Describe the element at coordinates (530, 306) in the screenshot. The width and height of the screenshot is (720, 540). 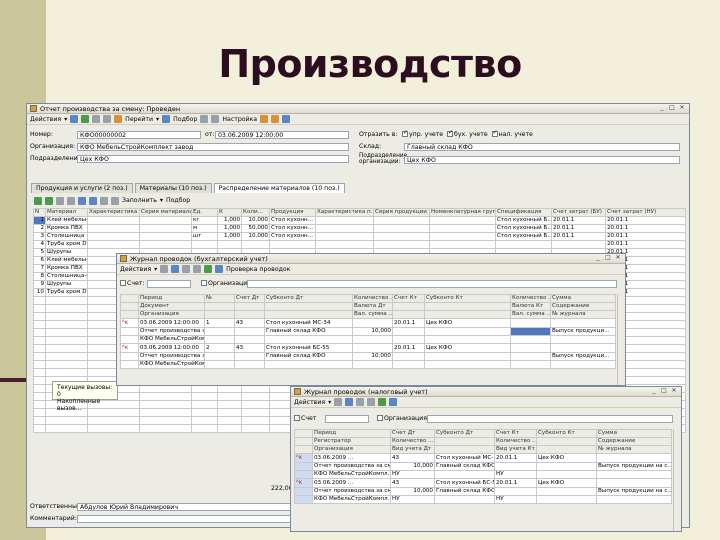
I see `journal-header-cell: Валюта Кт` at that location.